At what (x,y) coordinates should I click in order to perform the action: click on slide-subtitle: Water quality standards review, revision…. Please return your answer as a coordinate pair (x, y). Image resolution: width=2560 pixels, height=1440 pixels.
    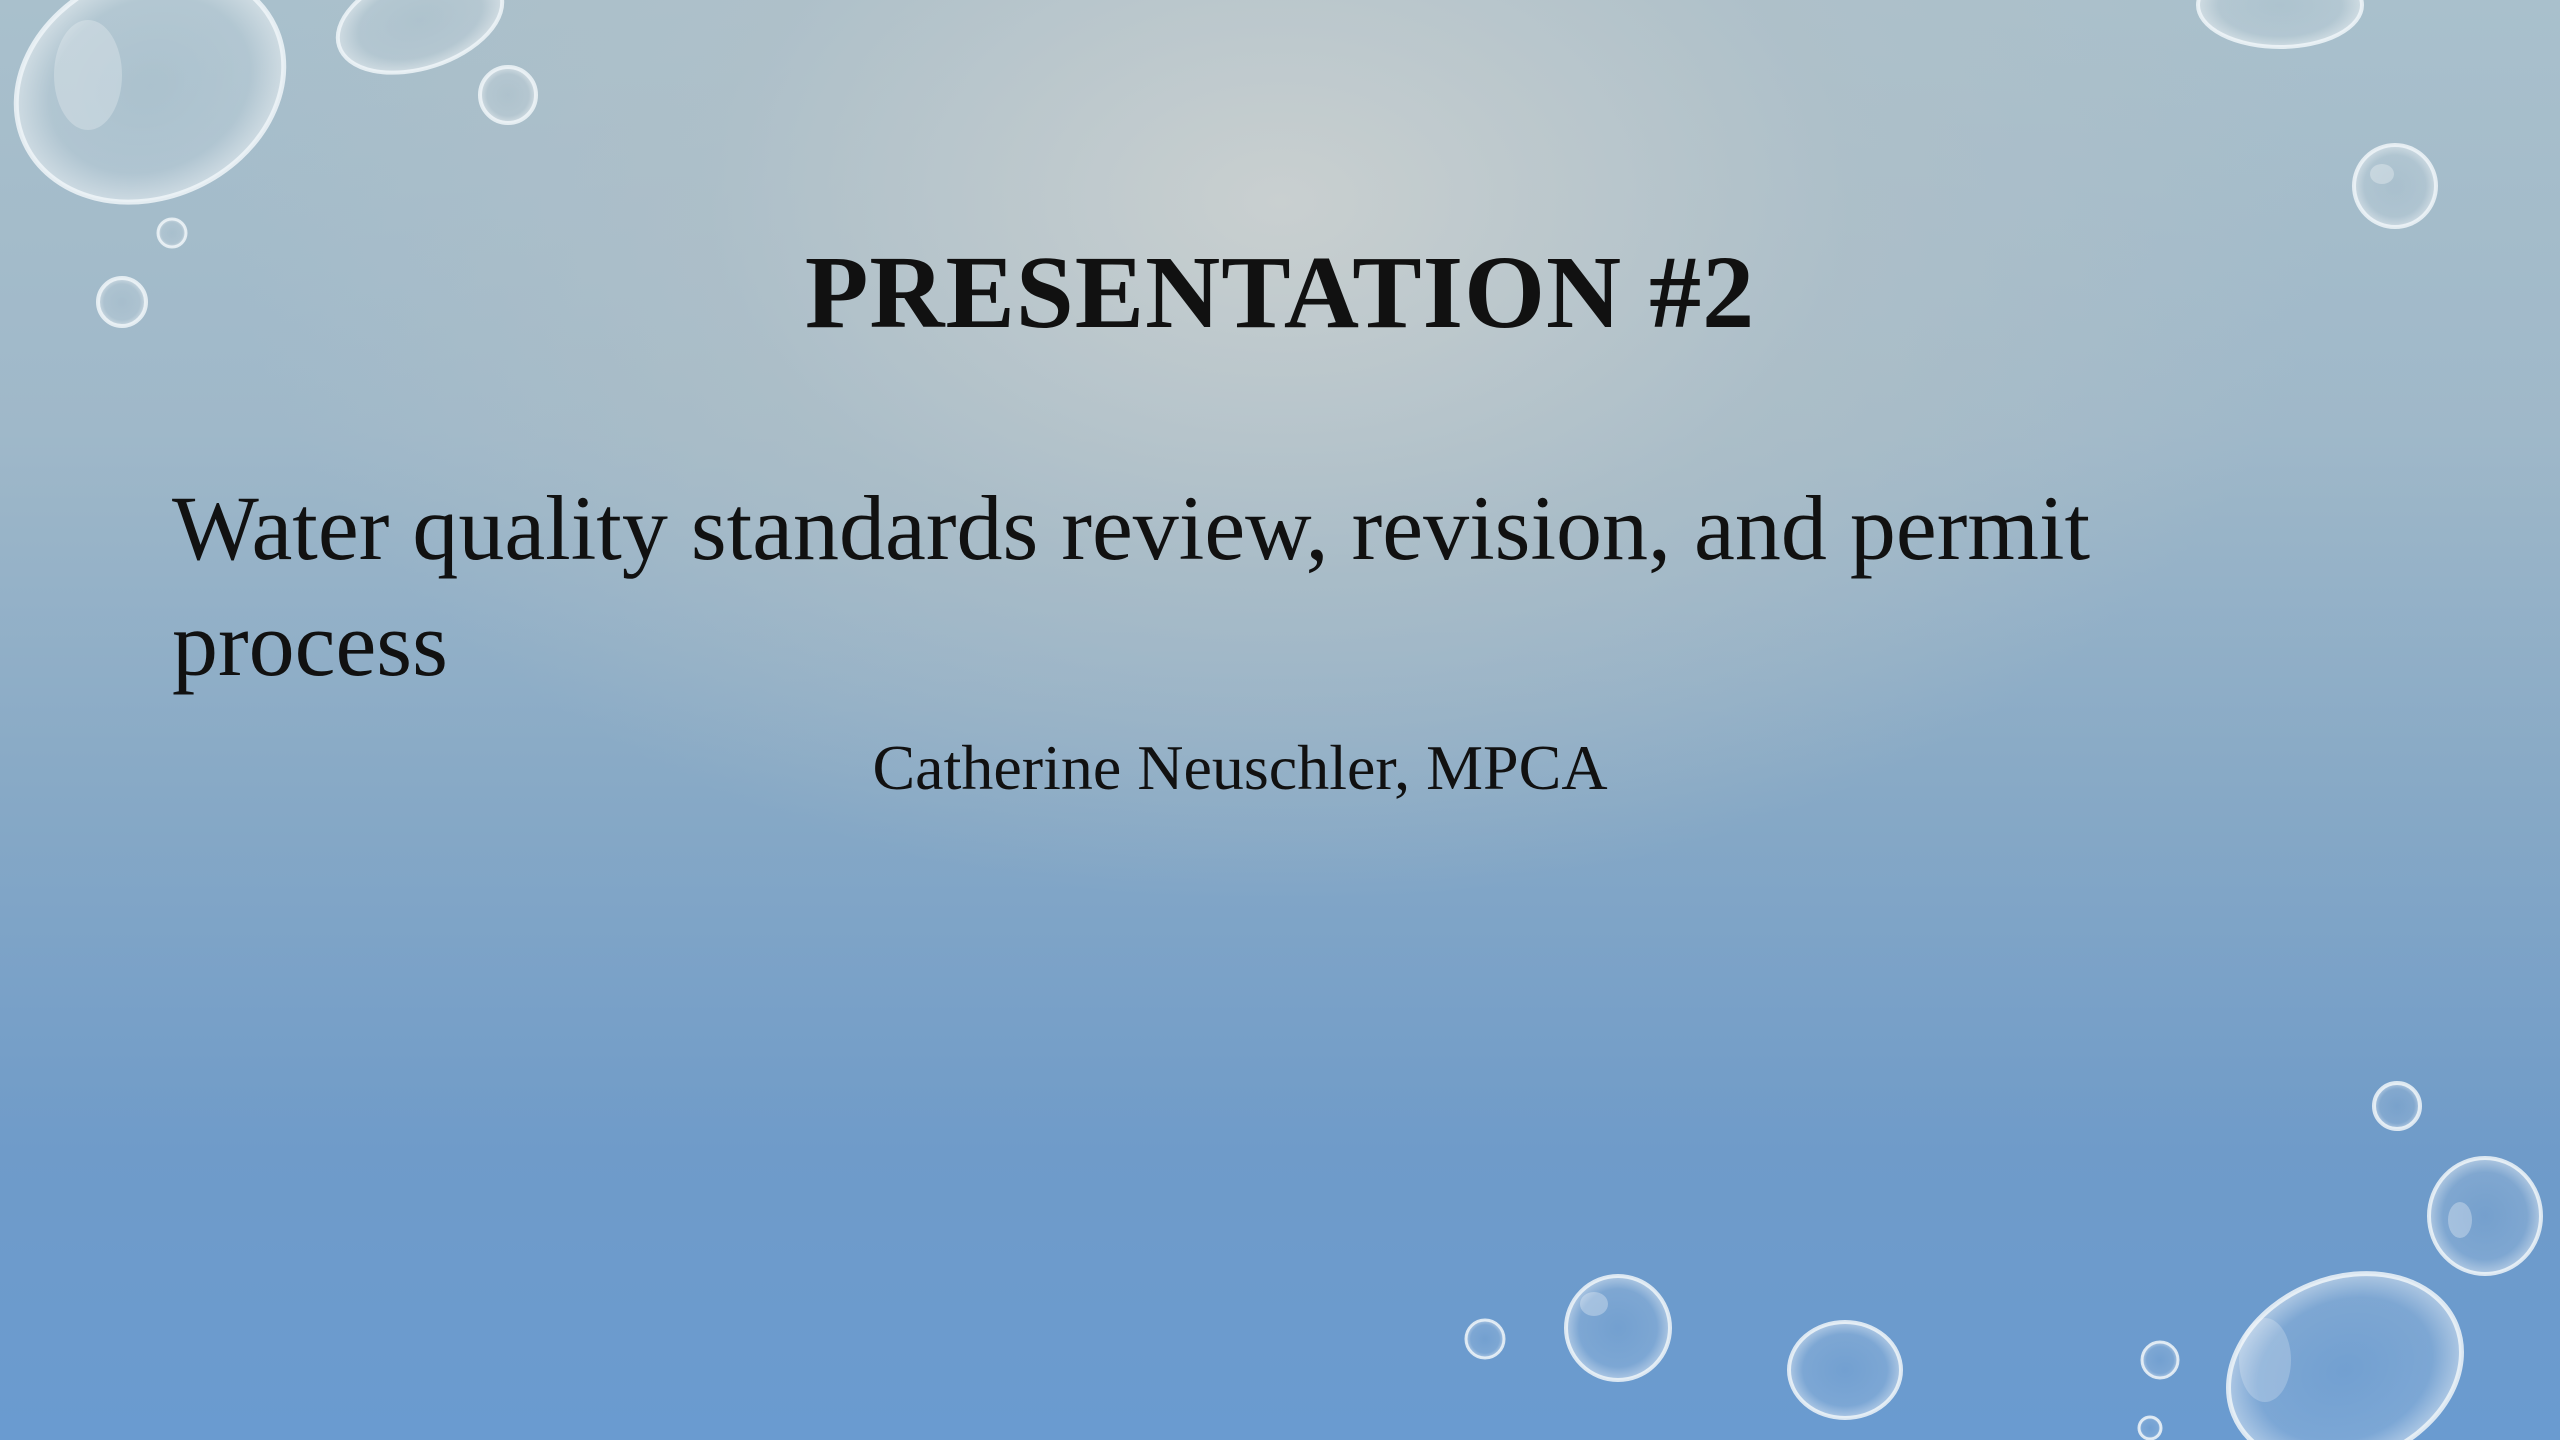
    Looking at the image, I should click on (1131, 586).